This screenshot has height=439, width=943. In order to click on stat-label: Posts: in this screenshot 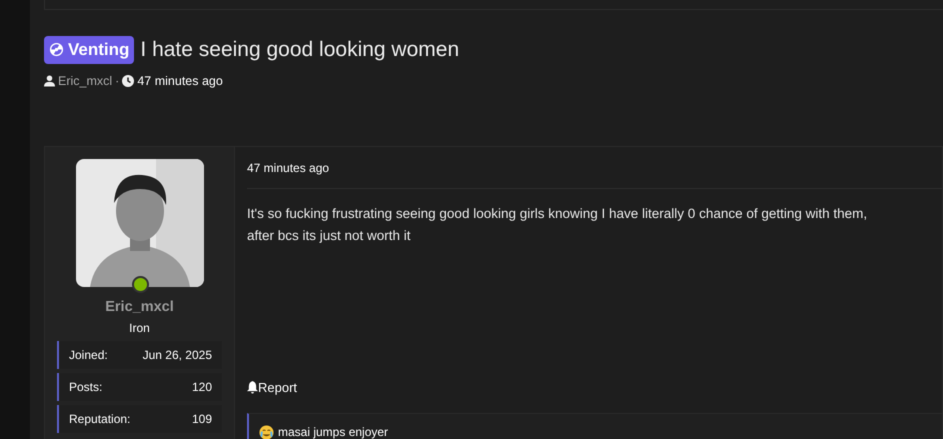, I will do `click(85, 387)`.